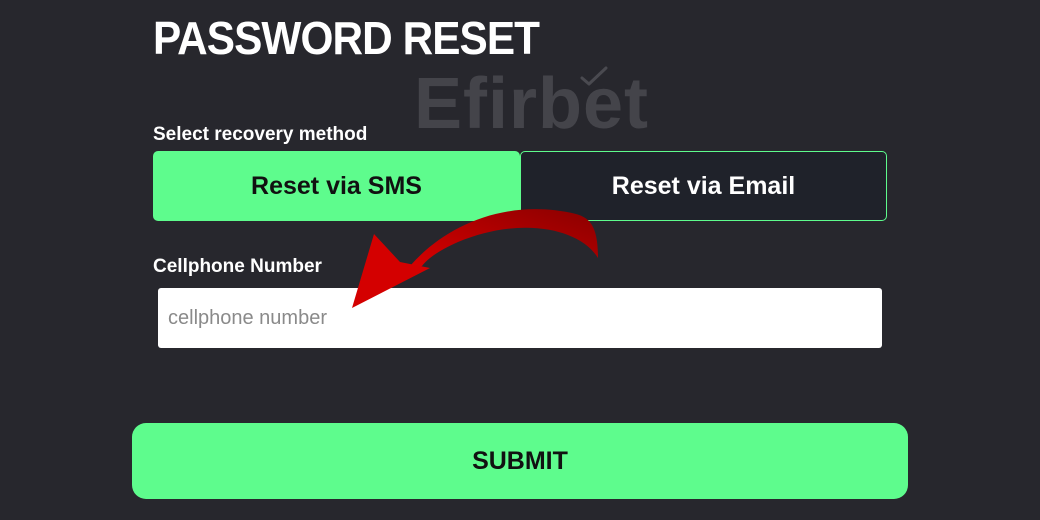 This screenshot has height=520, width=1040. What do you see at coordinates (237, 266) in the screenshot?
I see `cellphone-number-label: Cellphone Number` at bounding box center [237, 266].